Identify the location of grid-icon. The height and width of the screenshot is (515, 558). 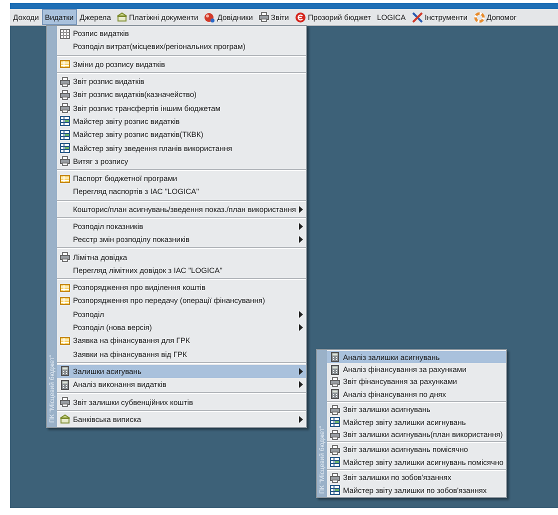
(65, 33).